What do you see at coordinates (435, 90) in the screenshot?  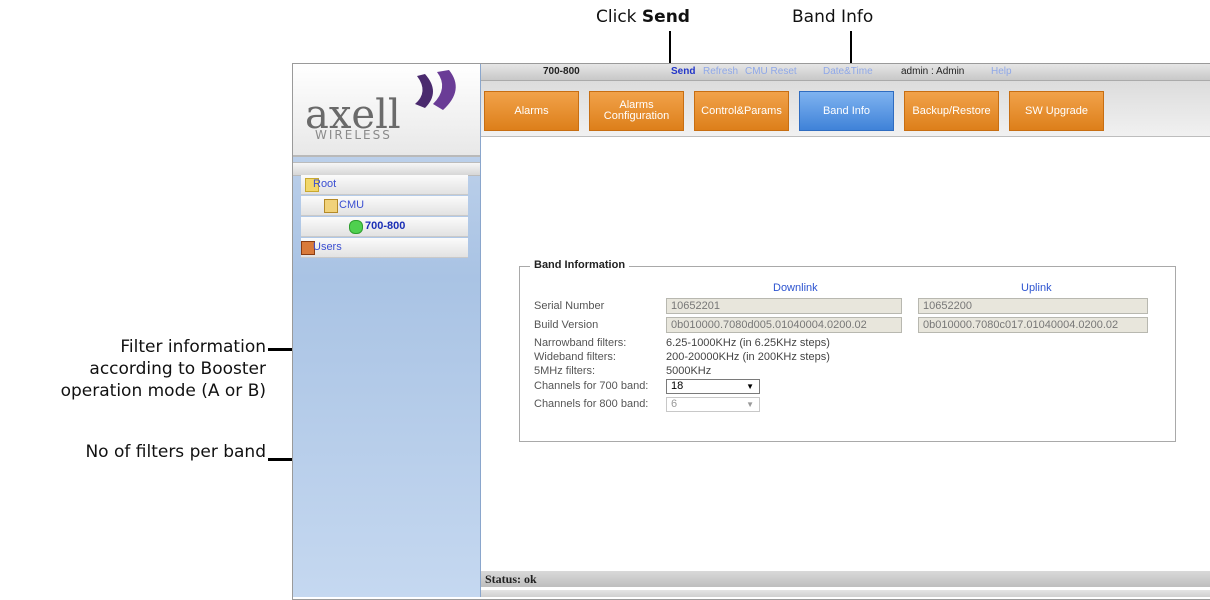 I see `logo-mark-icon` at bounding box center [435, 90].